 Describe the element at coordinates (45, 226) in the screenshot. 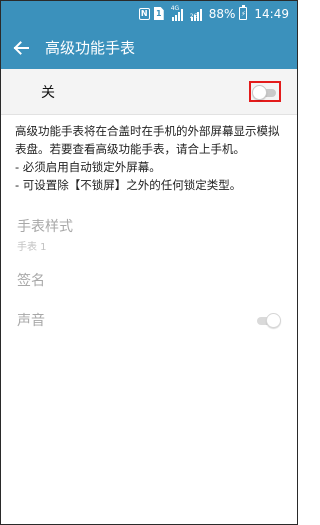

I see `watch-style-title: 手表样式` at that location.